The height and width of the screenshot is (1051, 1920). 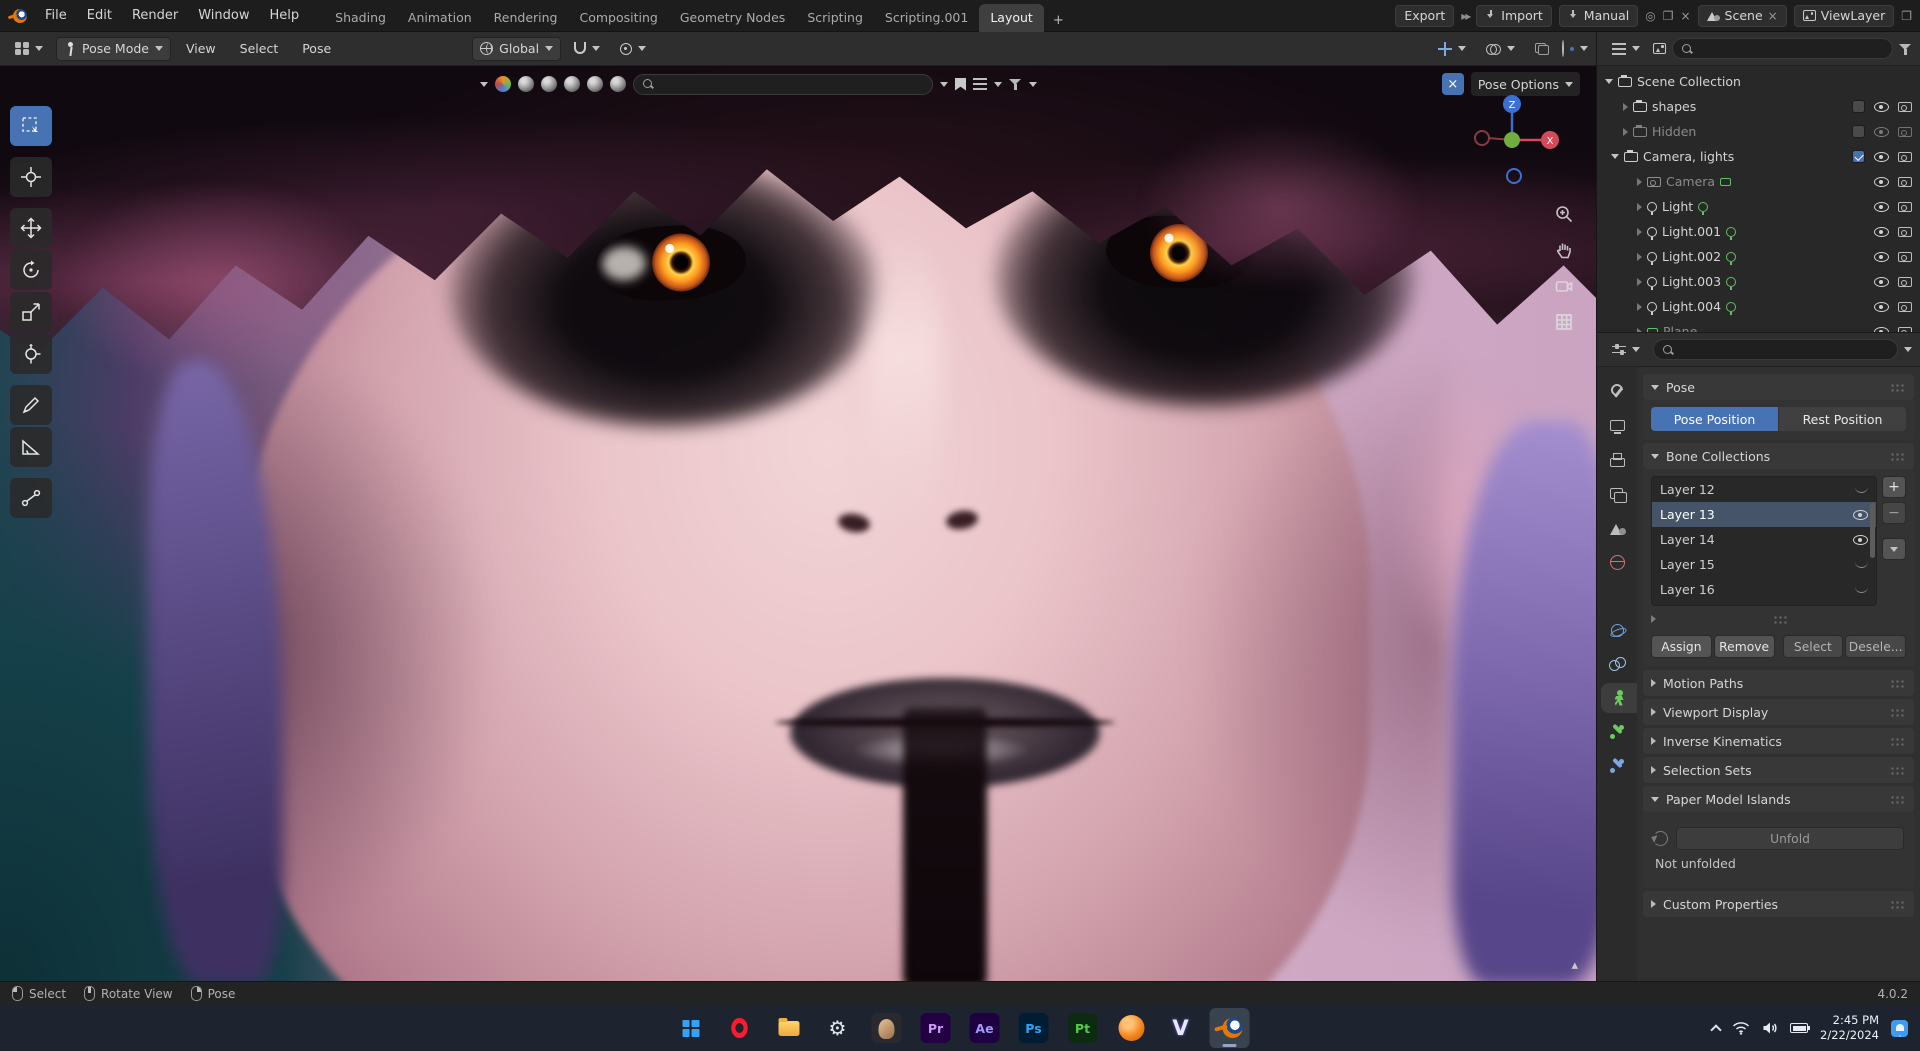 What do you see at coordinates (1716, 1029) in the screenshot?
I see `tray-expand-icon` at bounding box center [1716, 1029].